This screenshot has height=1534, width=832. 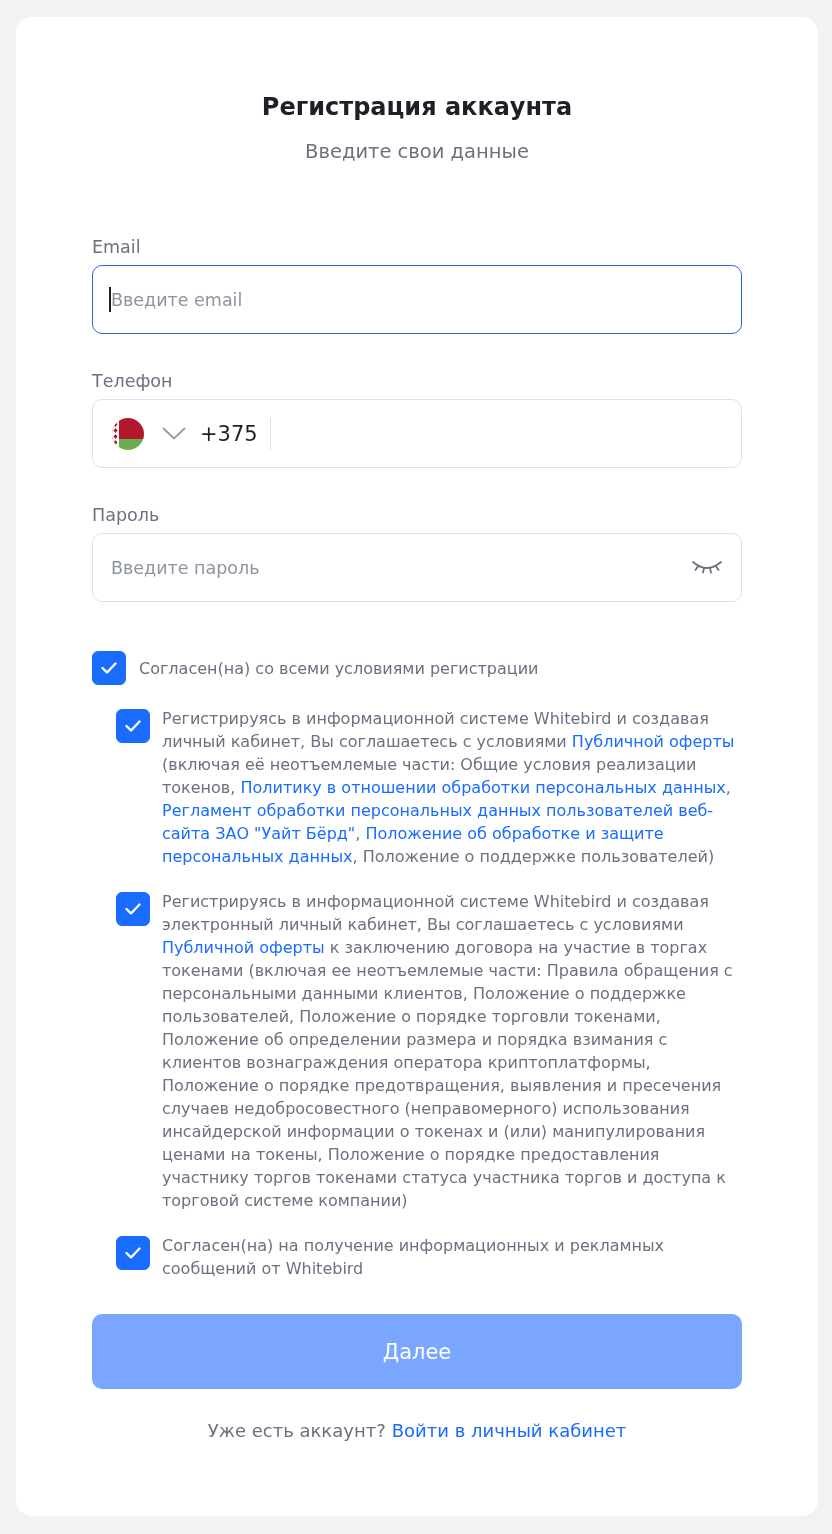 What do you see at coordinates (509, 1431) in the screenshot?
I see `login-link: Войти в личный кабинет` at bounding box center [509, 1431].